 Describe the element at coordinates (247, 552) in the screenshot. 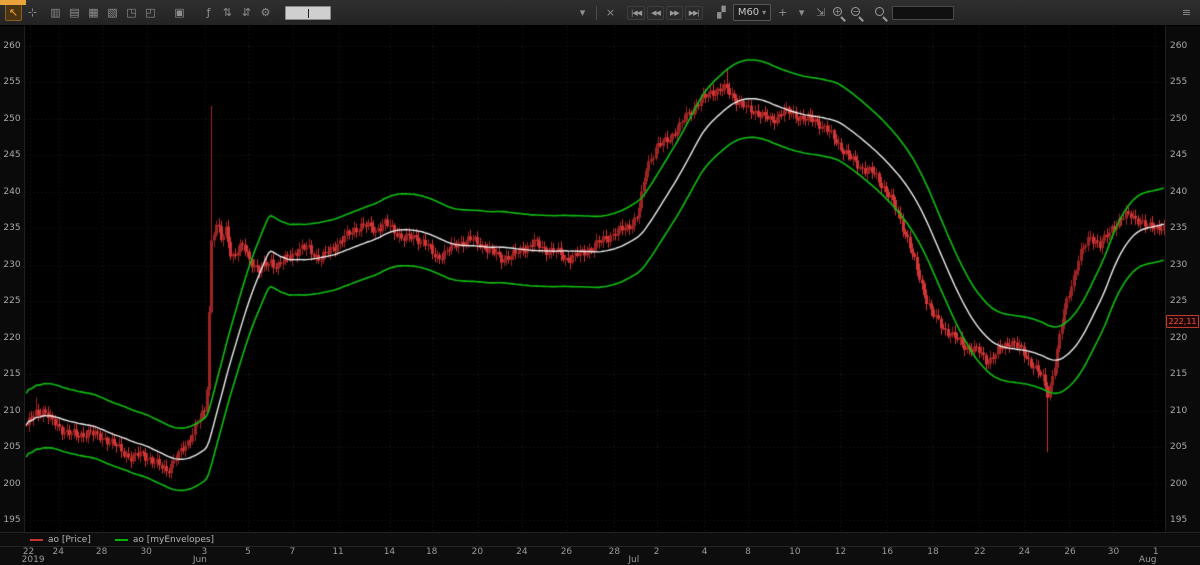

I see `date-tick-label: 5` at that location.